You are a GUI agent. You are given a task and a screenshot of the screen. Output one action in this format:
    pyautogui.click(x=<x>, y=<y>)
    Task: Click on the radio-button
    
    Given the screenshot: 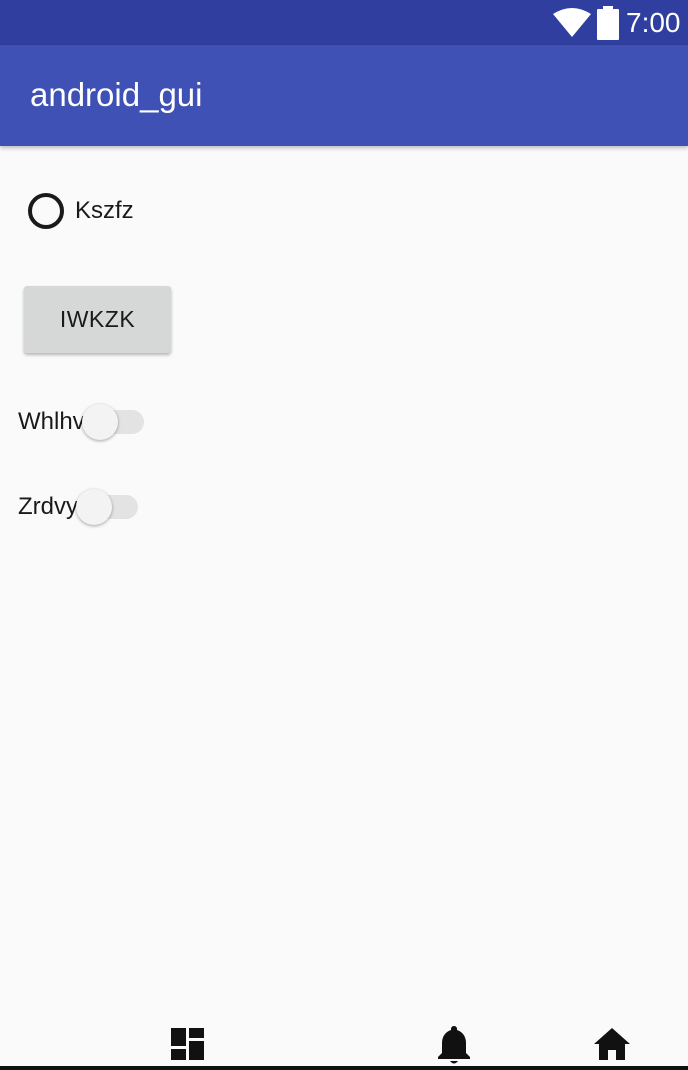 What is the action you would take?
    pyautogui.click(x=46, y=211)
    